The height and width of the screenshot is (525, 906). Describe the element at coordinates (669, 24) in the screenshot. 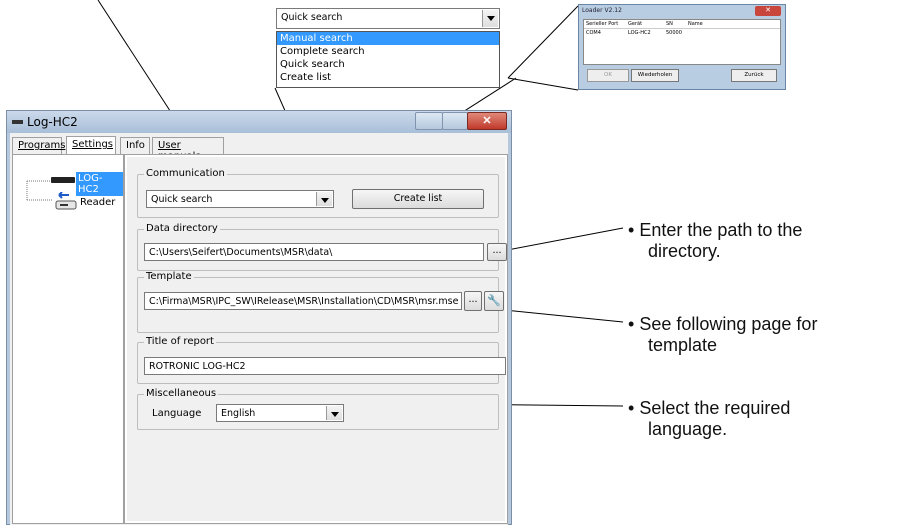

I see `loader-col-sn: SN` at that location.